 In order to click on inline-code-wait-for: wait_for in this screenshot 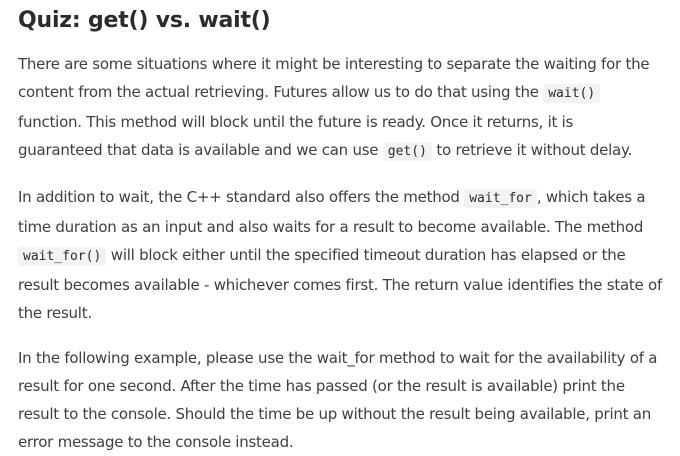, I will do `click(500, 198)`.